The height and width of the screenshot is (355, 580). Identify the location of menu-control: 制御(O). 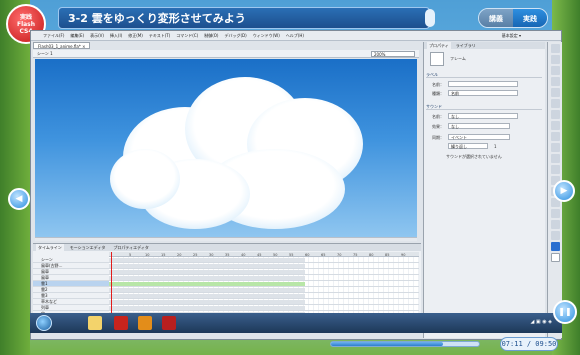
(211, 36).